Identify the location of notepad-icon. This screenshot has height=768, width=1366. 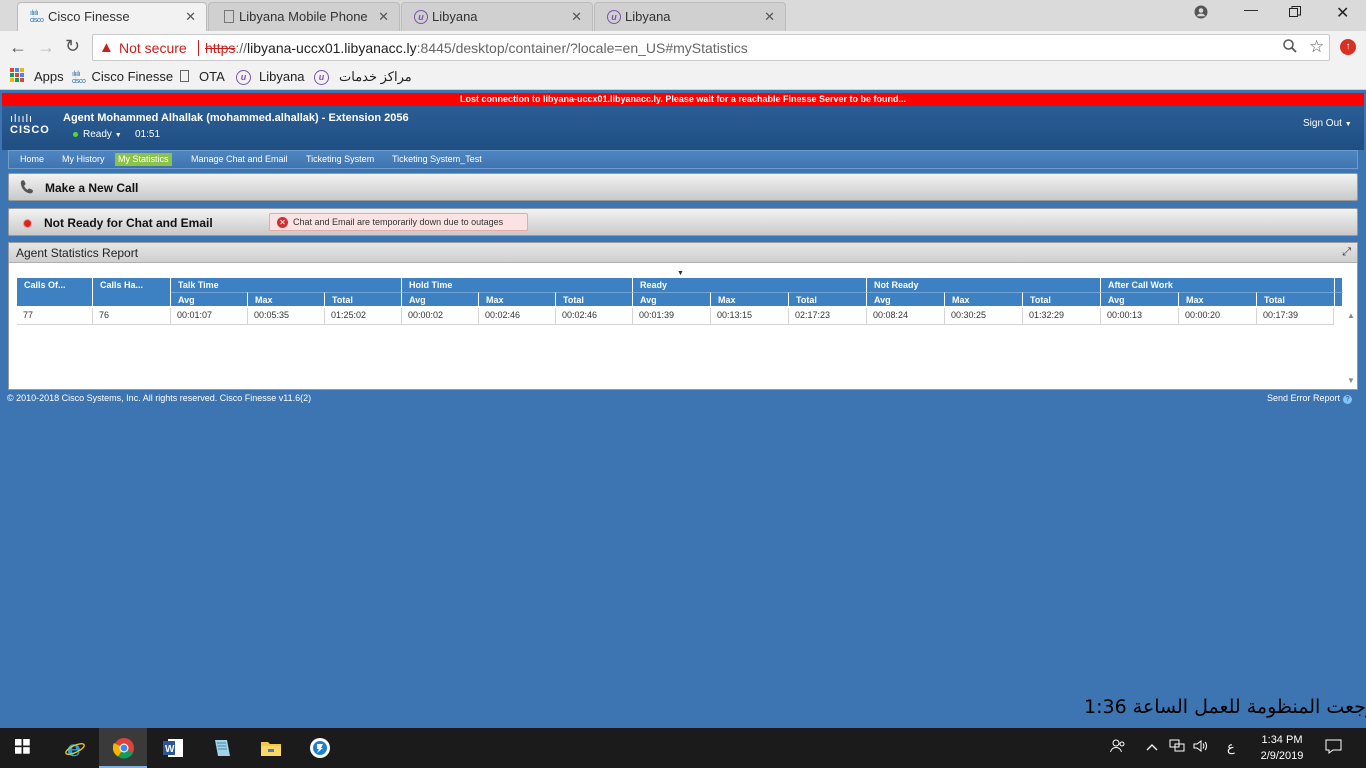
(221, 748).